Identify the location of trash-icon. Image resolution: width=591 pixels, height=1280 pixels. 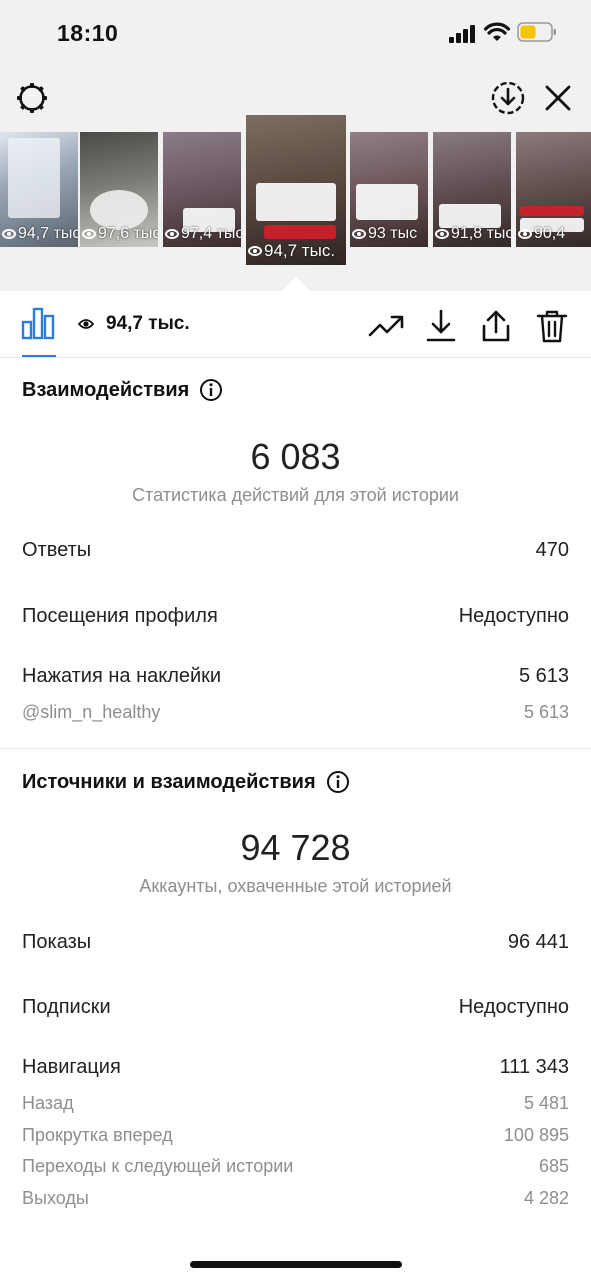
(552, 326).